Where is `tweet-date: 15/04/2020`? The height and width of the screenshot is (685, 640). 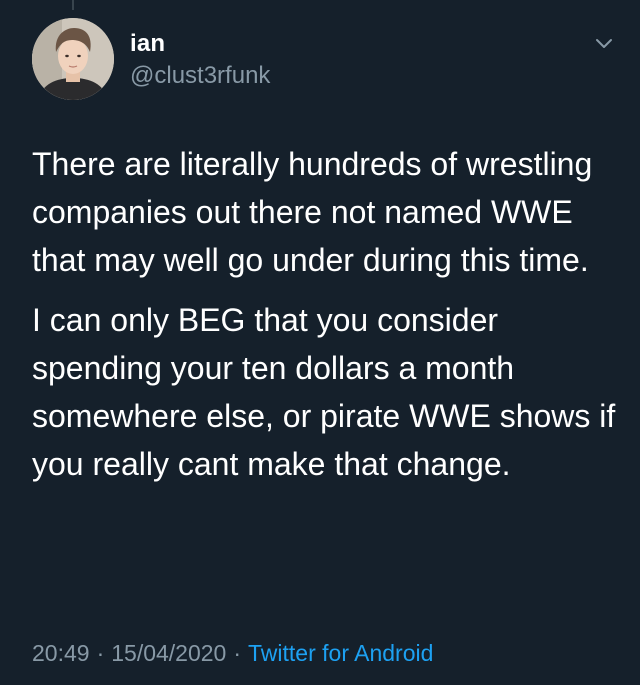 tweet-date: 15/04/2020 is located at coordinates (168, 653).